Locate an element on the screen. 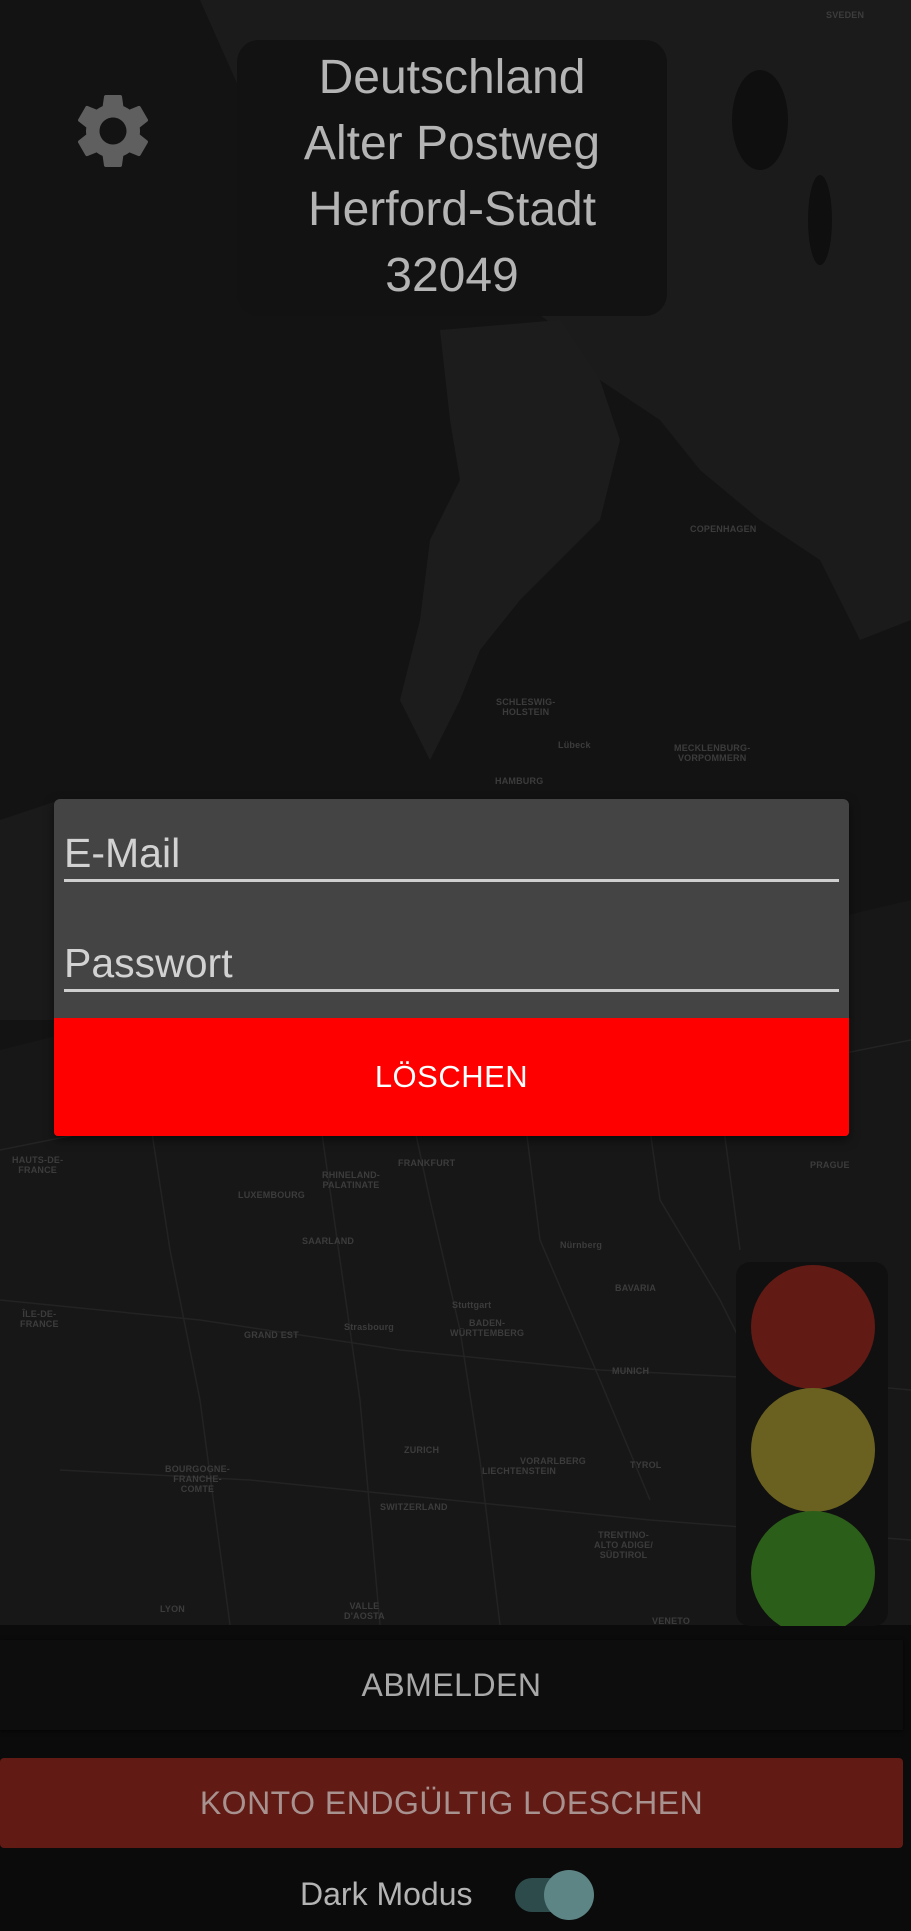 Image resolution: width=911 pixels, height=1931 pixels. map-label-mecklenburg: MECKLENBURG- VORPOMMERN is located at coordinates (712, 753).